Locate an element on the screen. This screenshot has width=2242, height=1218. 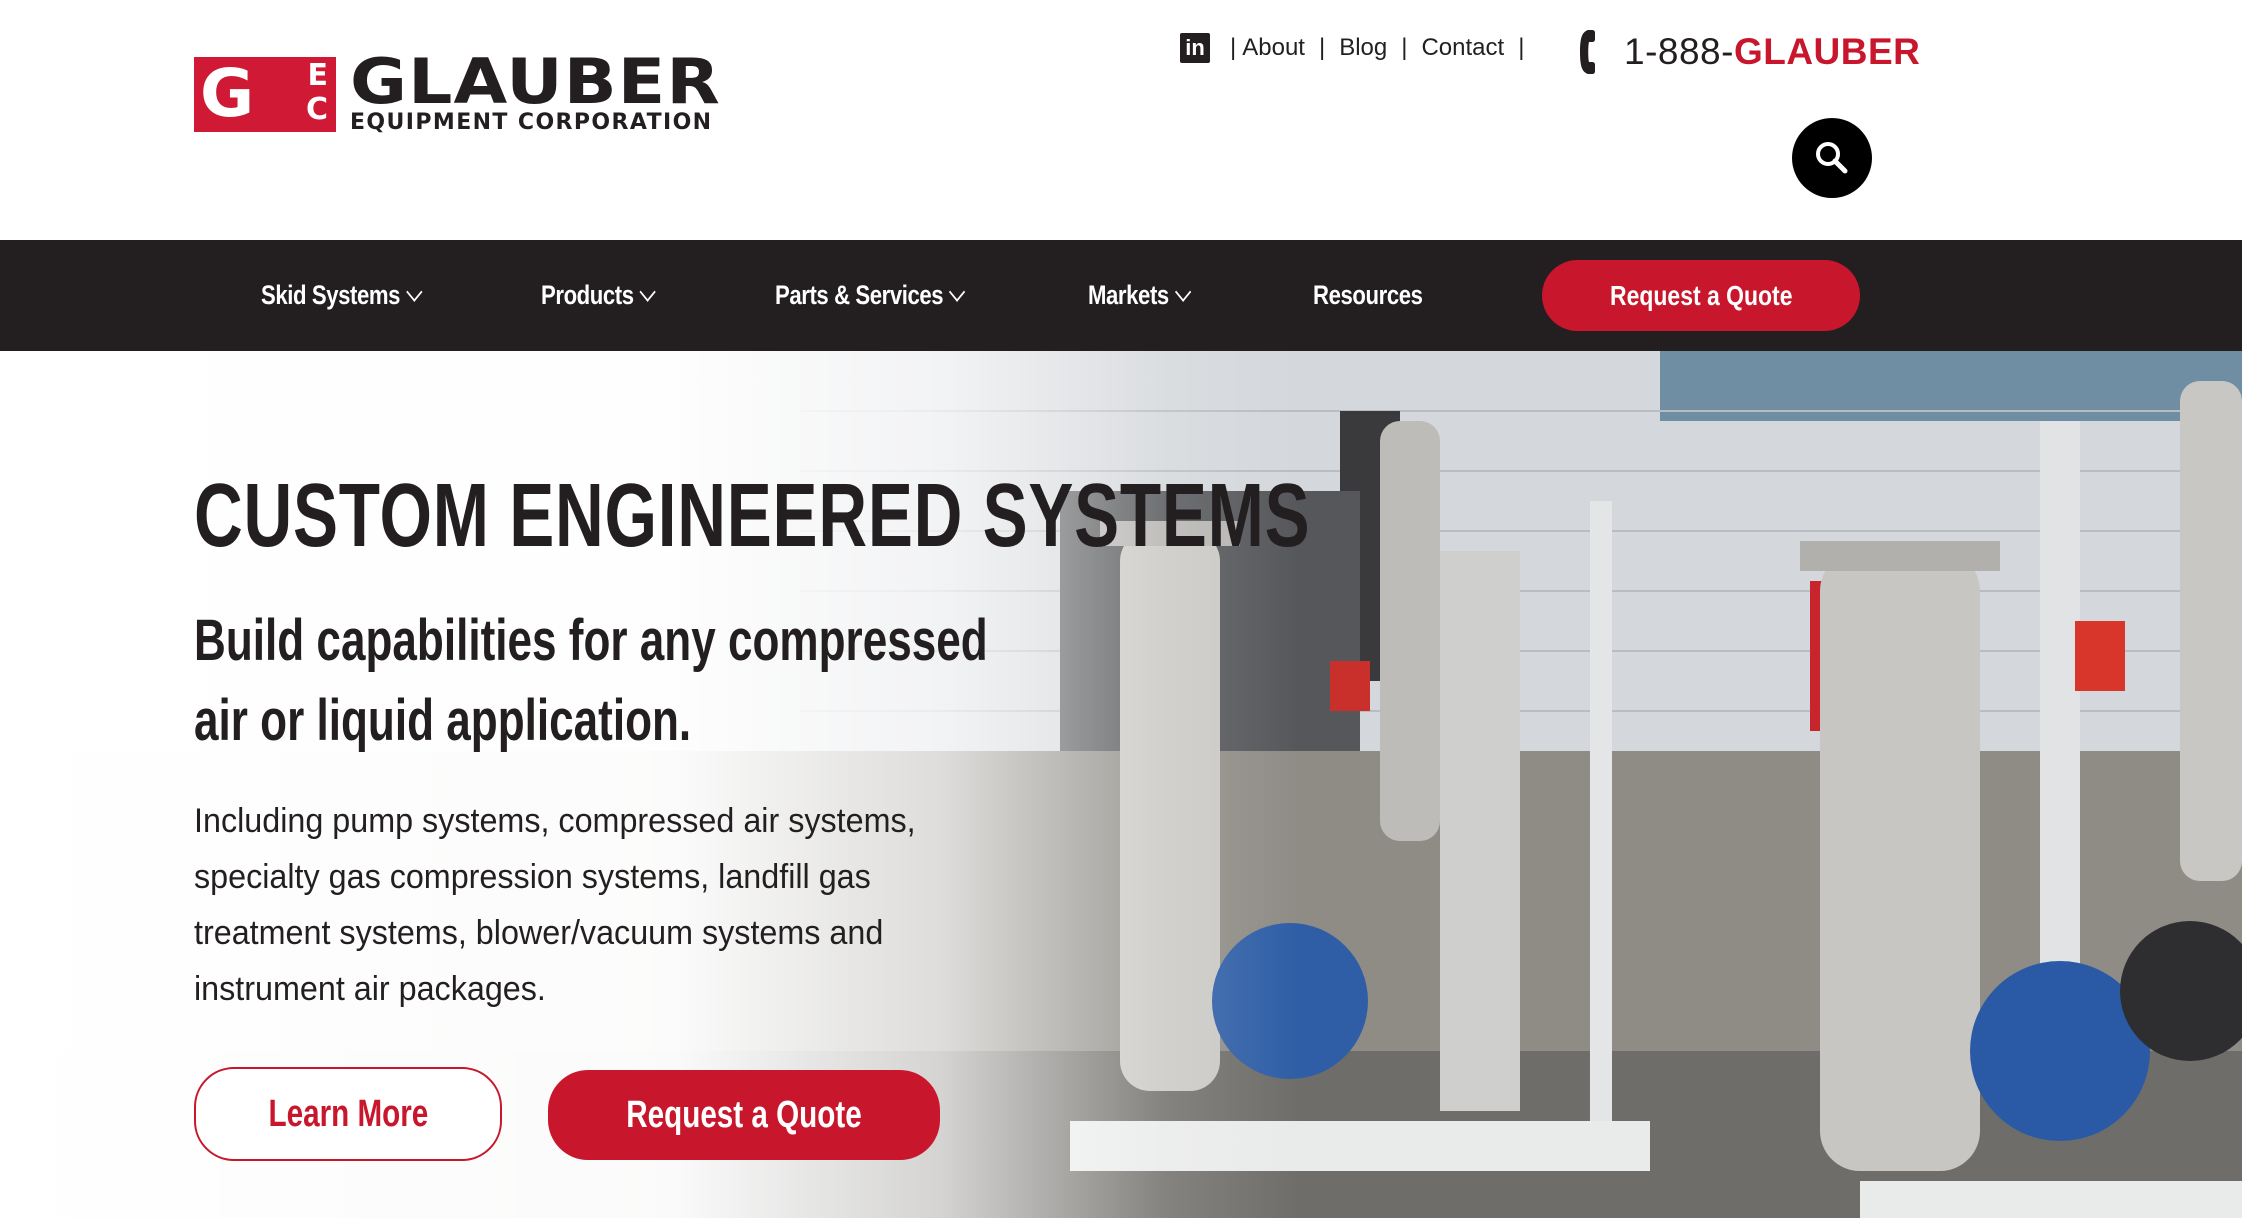
nav-item-products: Products is located at coordinates (598, 295).